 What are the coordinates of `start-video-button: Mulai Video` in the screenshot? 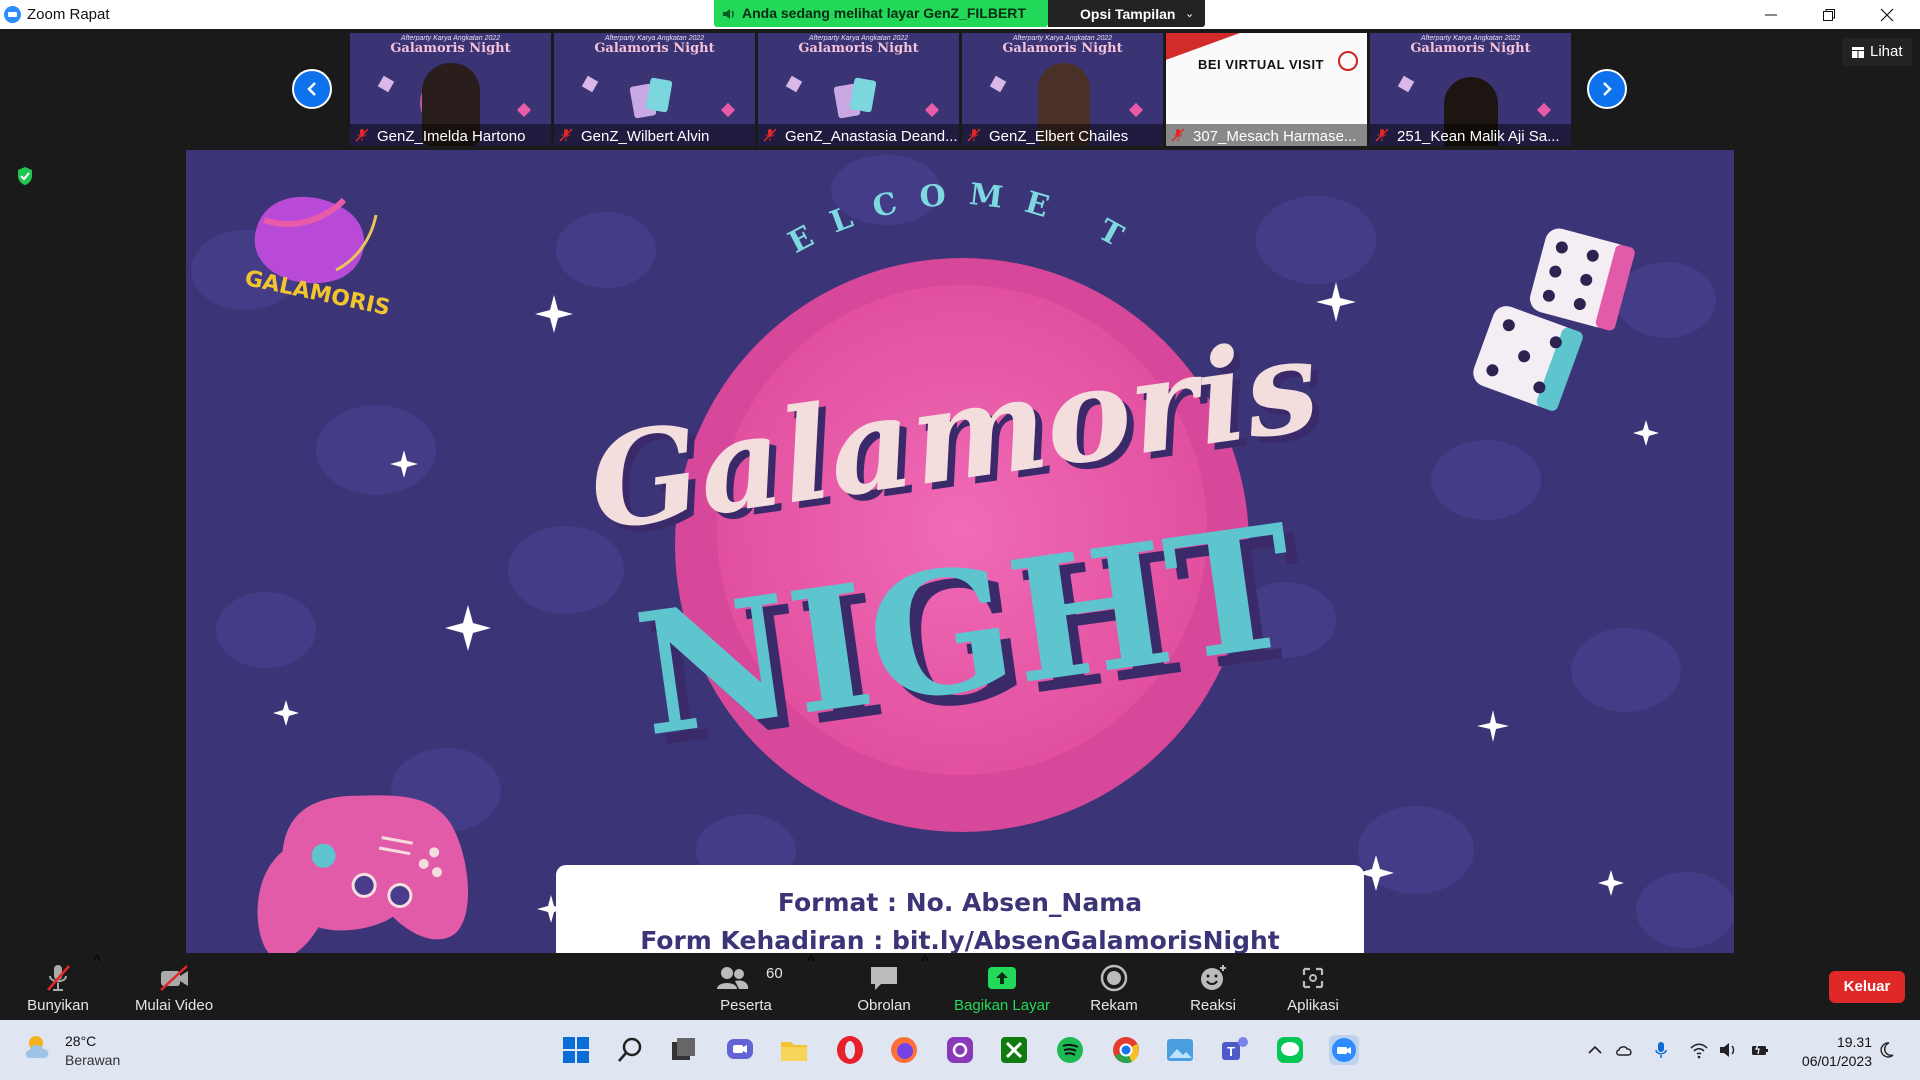 It's located at (174, 986).